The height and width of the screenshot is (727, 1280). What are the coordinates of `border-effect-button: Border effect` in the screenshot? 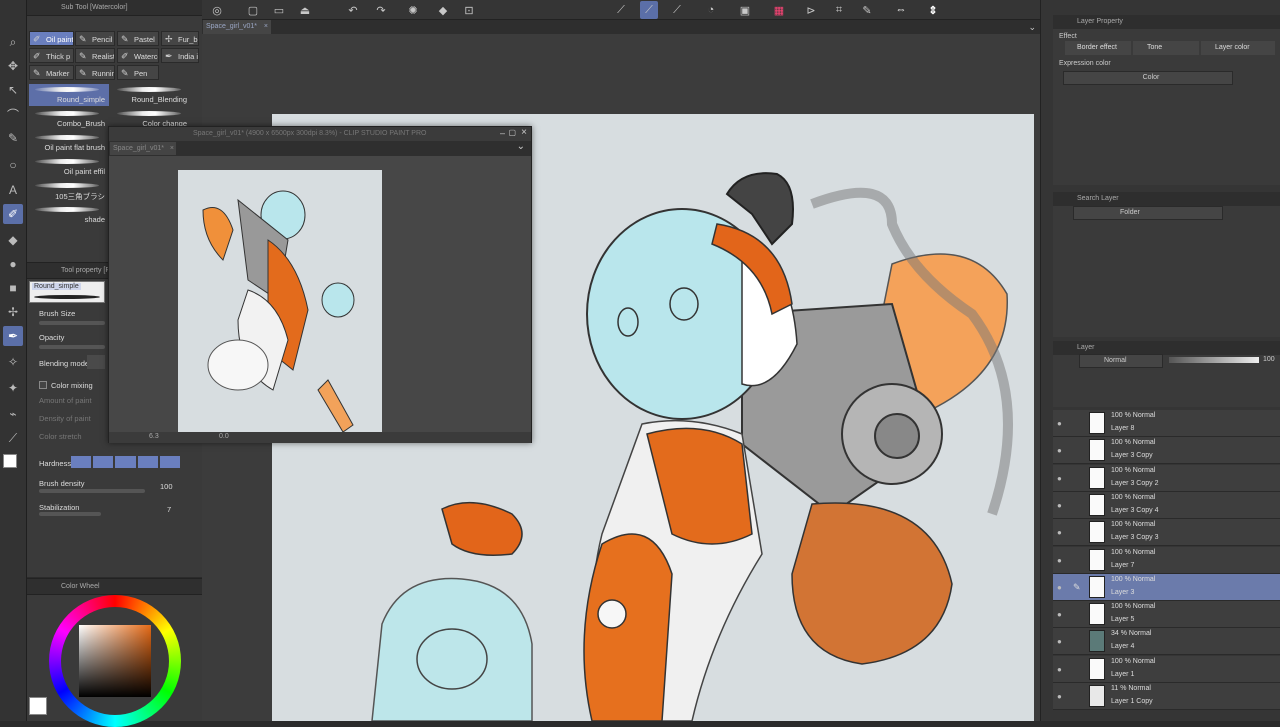 It's located at (1098, 48).